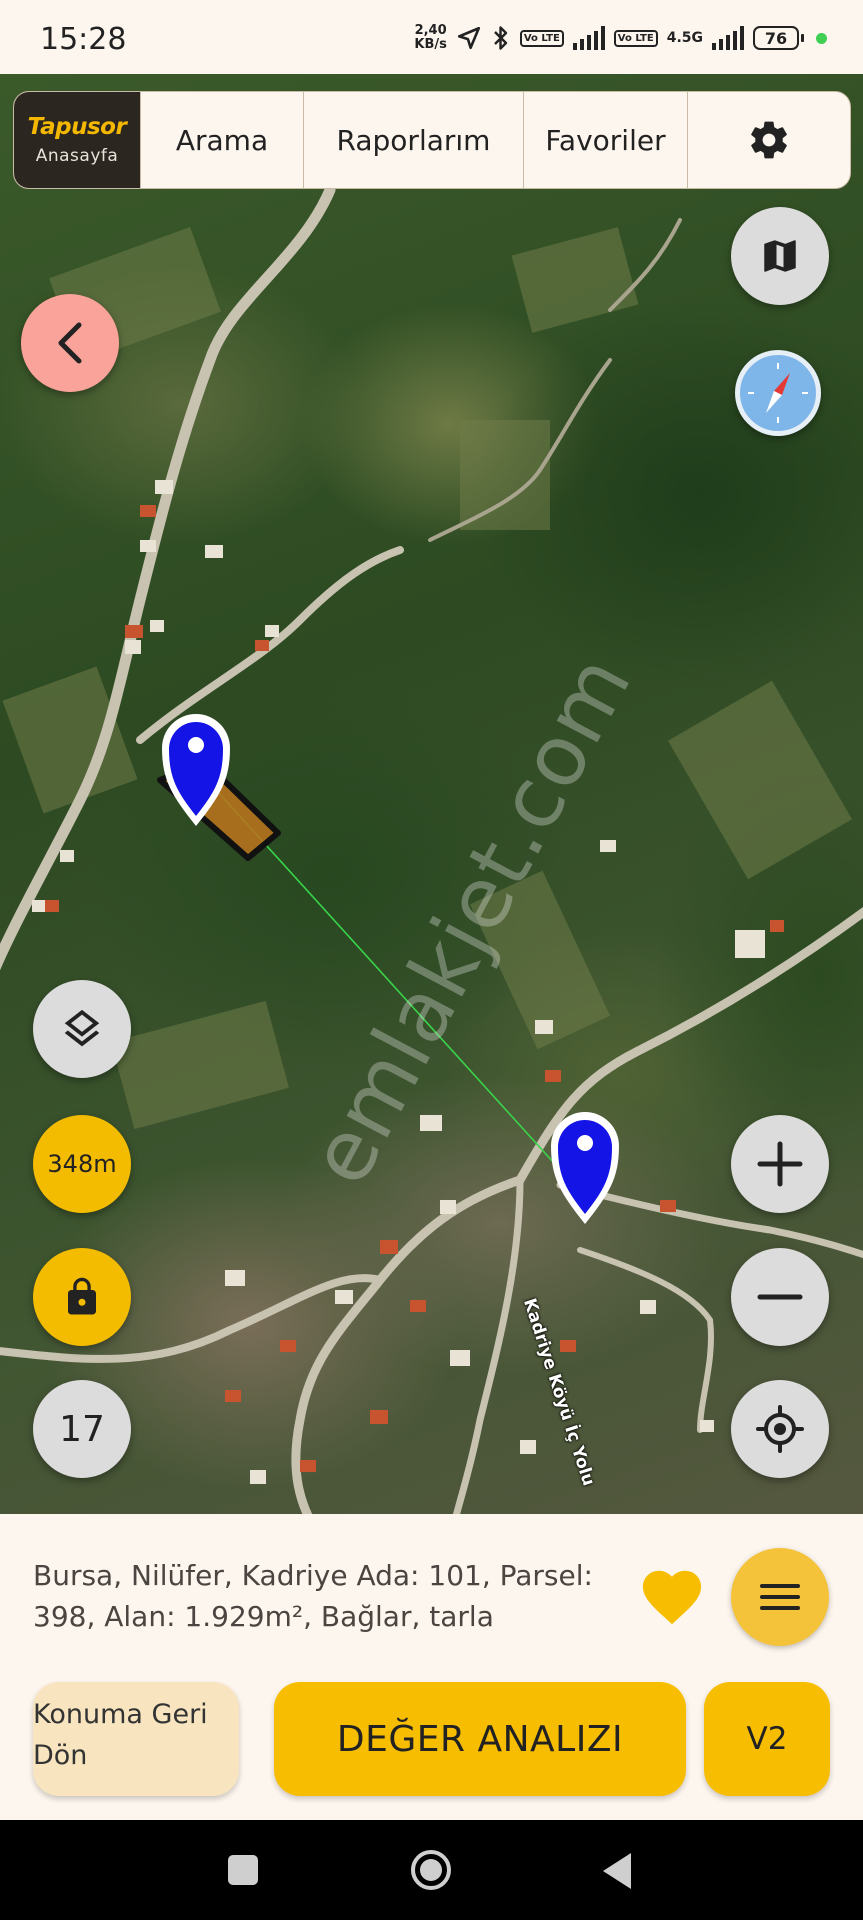  What do you see at coordinates (672, 1594) in the screenshot?
I see `heart-icon` at bounding box center [672, 1594].